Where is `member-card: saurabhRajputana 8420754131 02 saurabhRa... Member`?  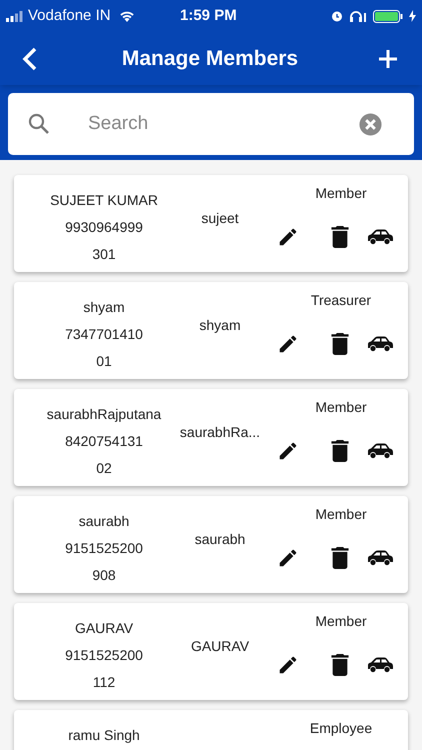 member-card: saurabhRajputana 8420754131 02 saurabhRa... Member is located at coordinates (211, 437).